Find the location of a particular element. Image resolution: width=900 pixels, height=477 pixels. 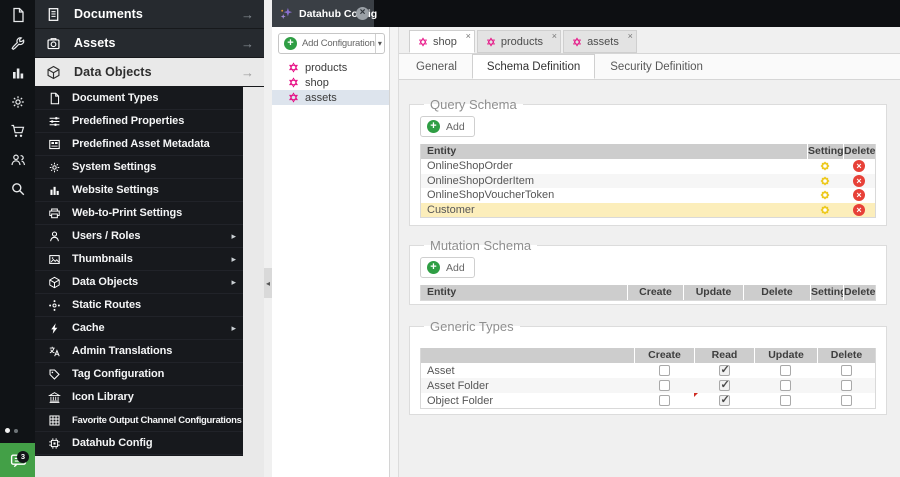

menu-item-web-to-print-settings: Web-to-Print Settings is located at coordinates (139, 213).